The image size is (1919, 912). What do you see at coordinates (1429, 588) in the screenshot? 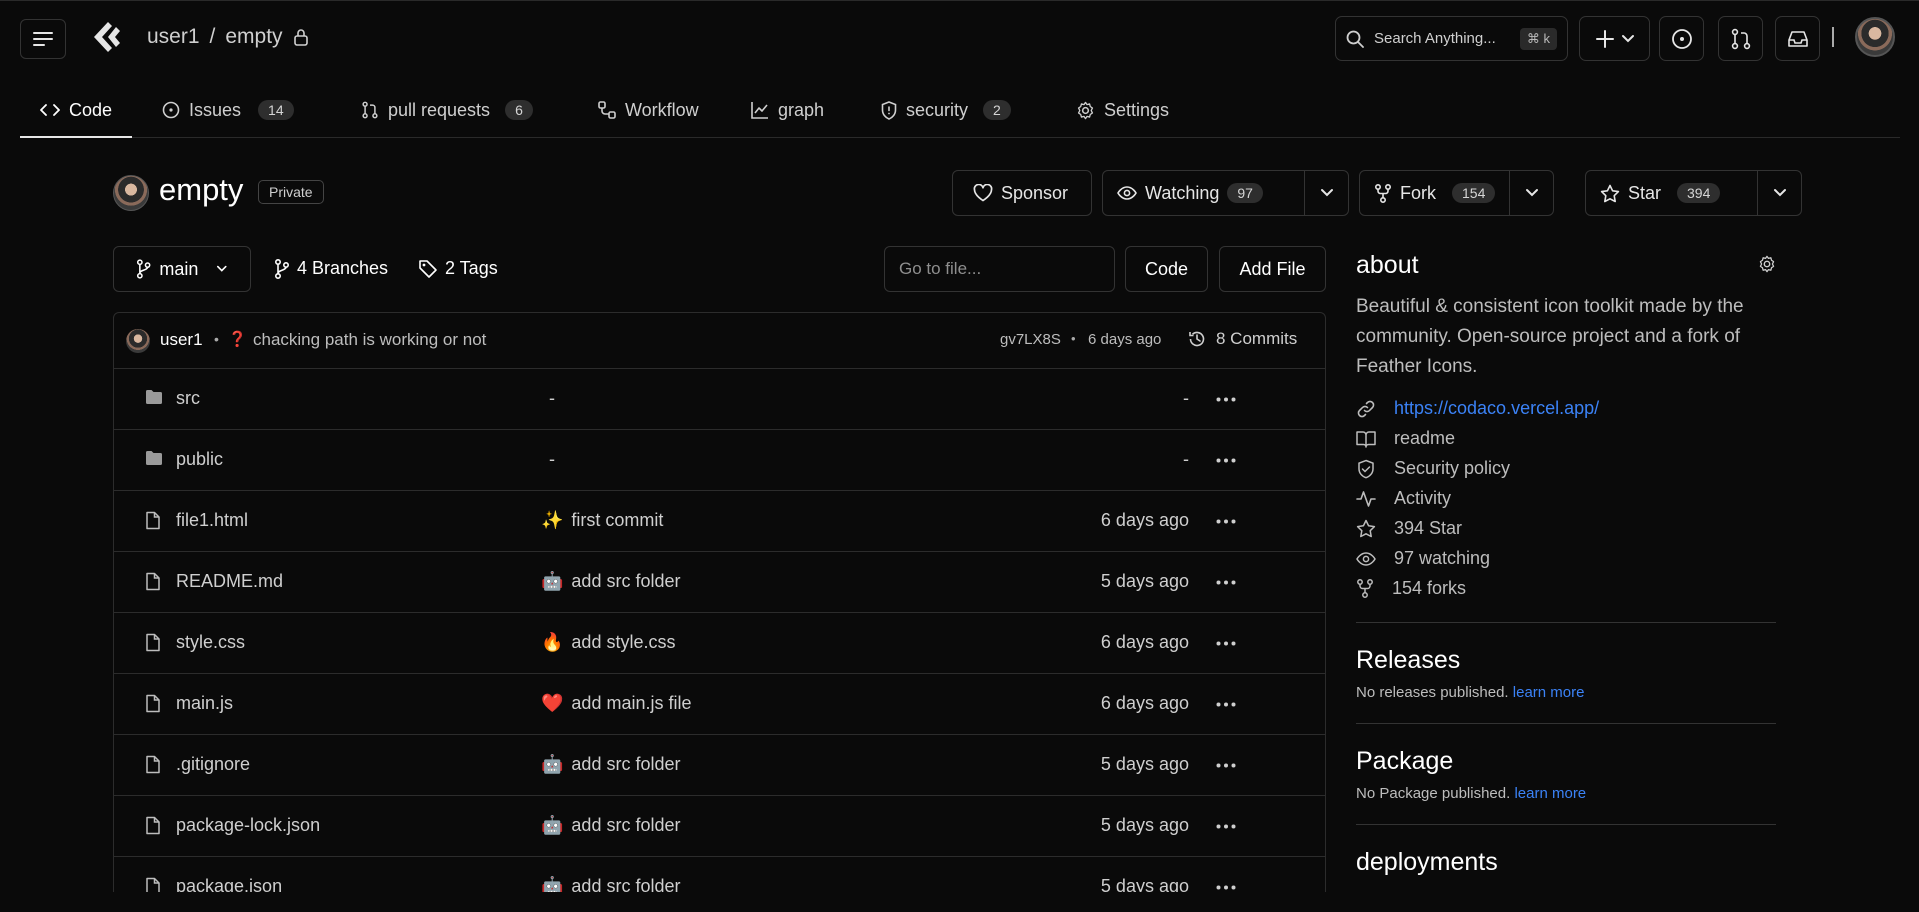
I see `forks-label: 154 forks` at bounding box center [1429, 588].